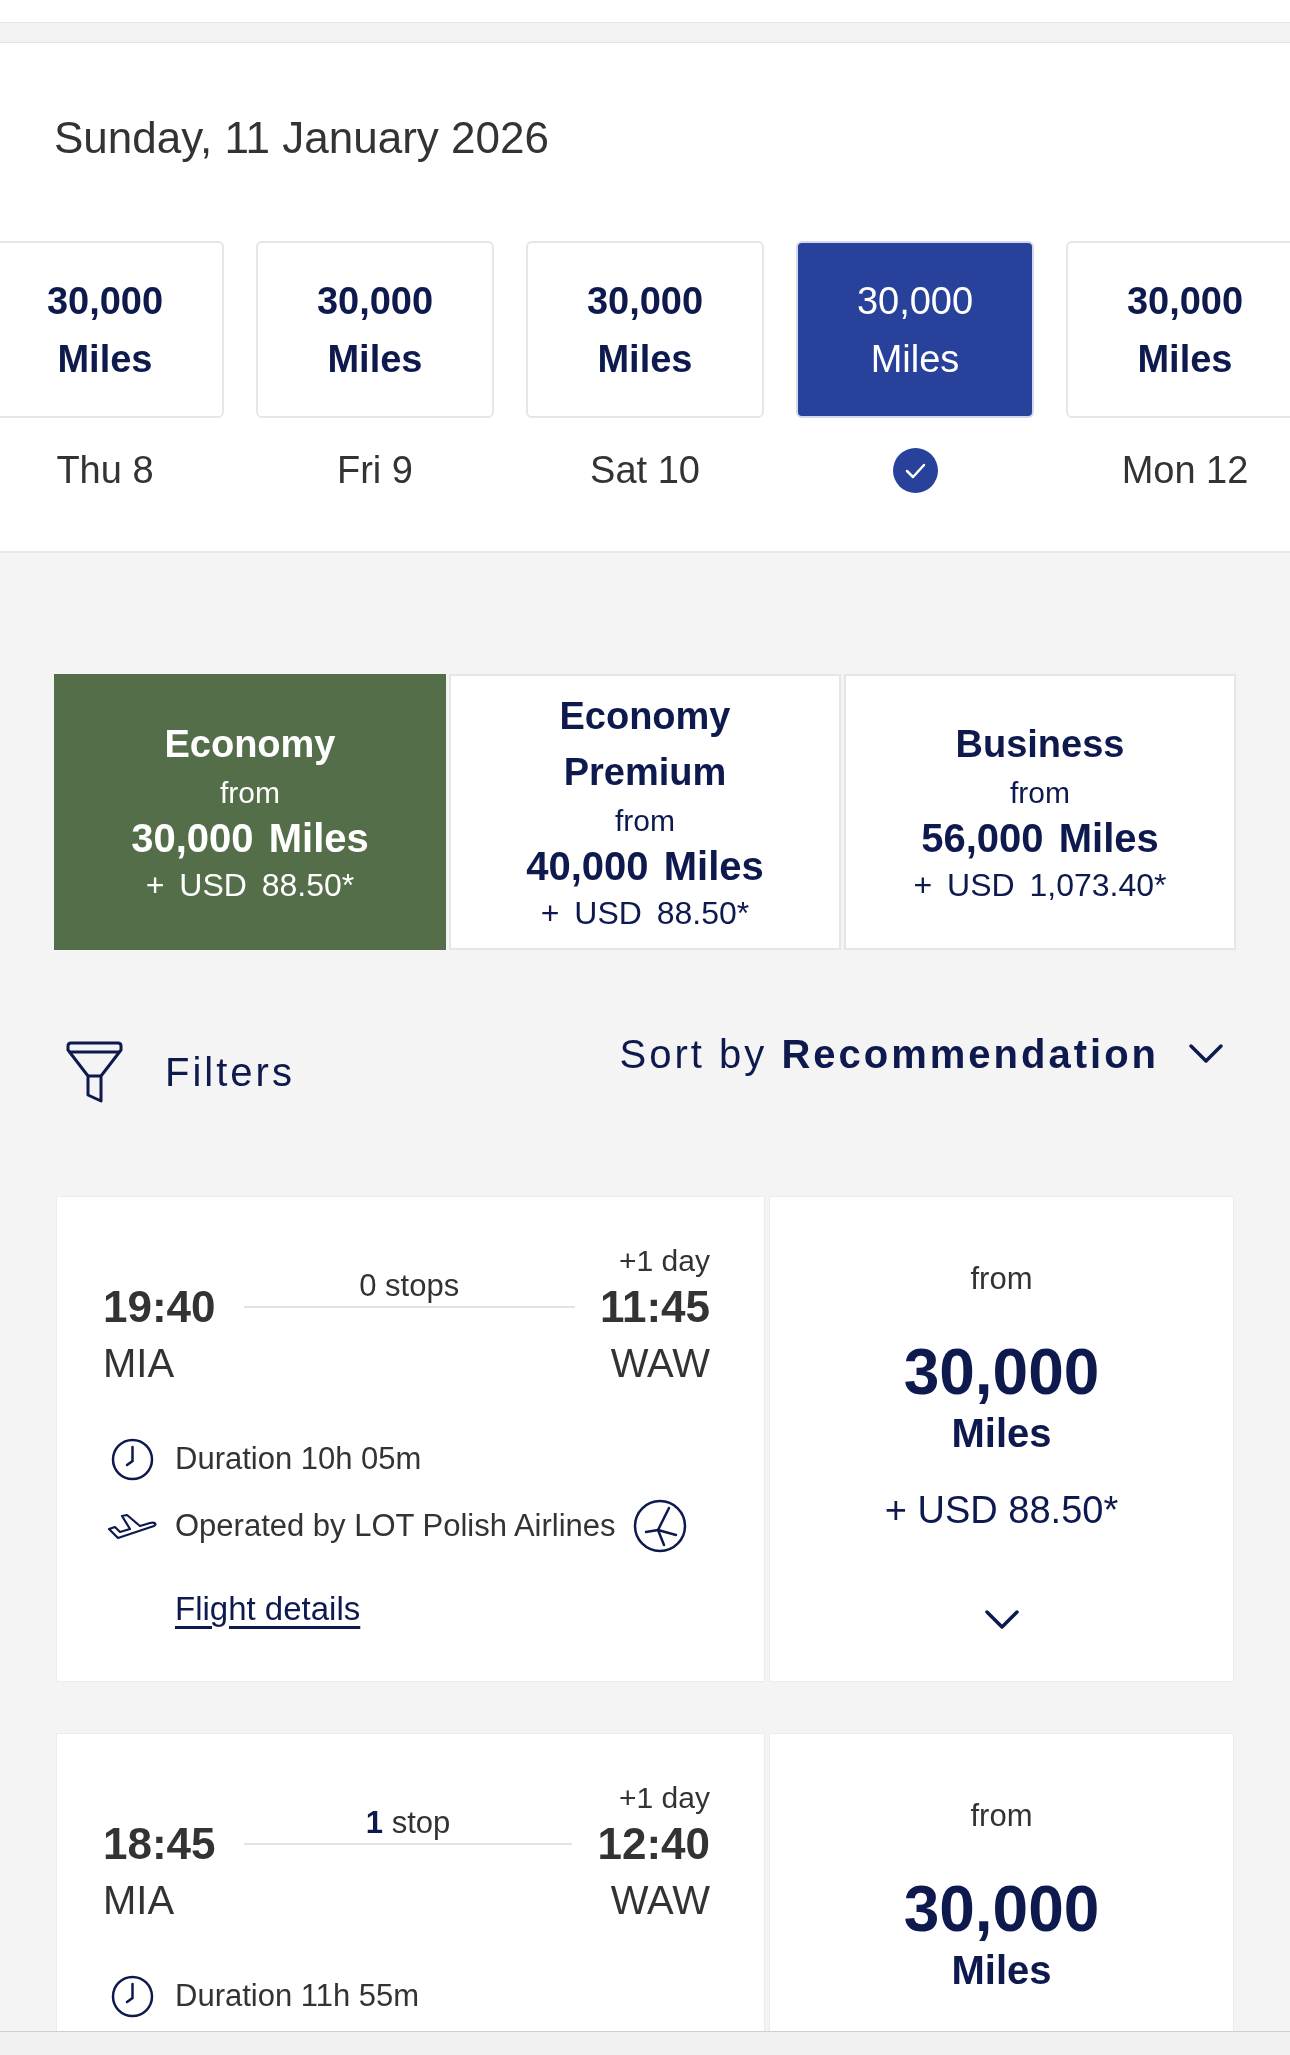 This screenshot has height=2055, width=1290. I want to click on funnel-icon, so click(94, 1072).